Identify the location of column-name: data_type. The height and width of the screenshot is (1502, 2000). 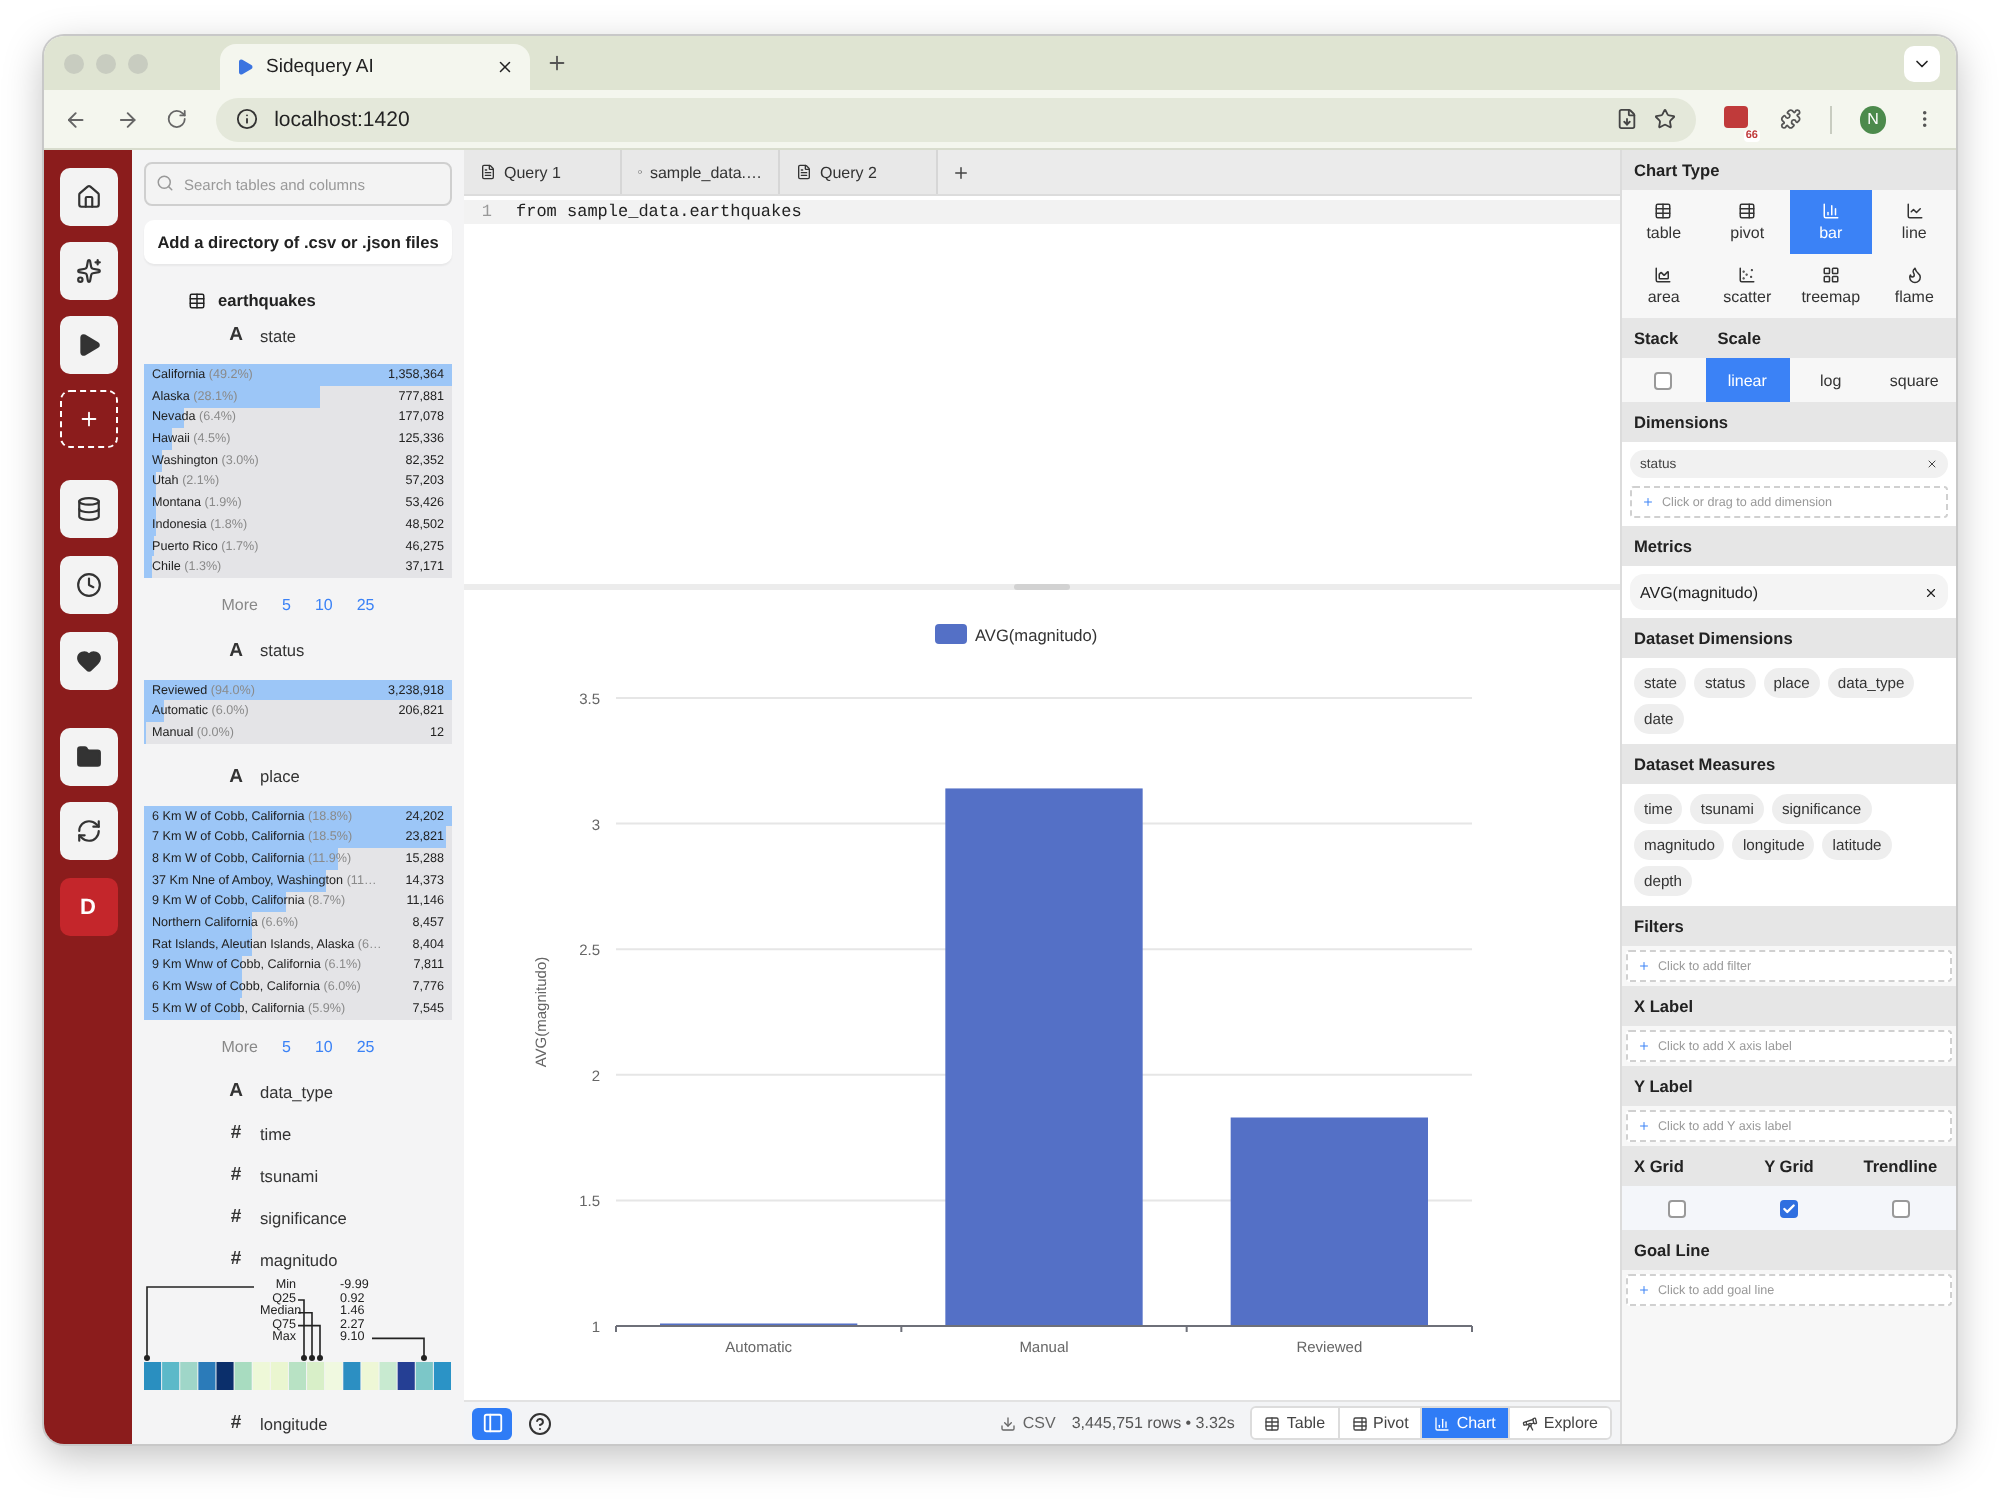
(296, 1091).